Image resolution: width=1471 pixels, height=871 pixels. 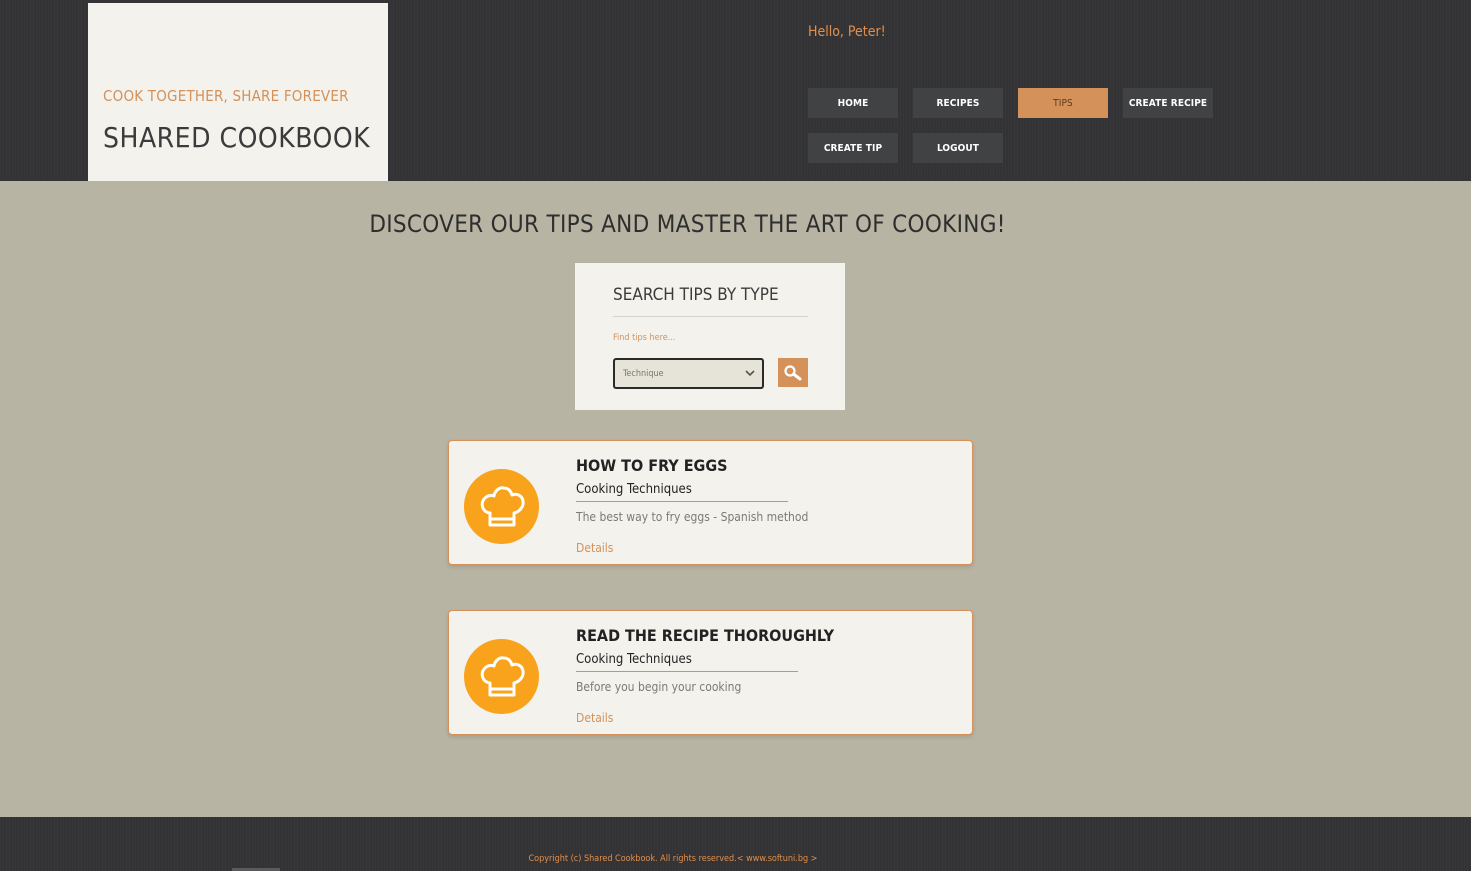 I want to click on nav-logout-button: LOGOUT, so click(x=958, y=148).